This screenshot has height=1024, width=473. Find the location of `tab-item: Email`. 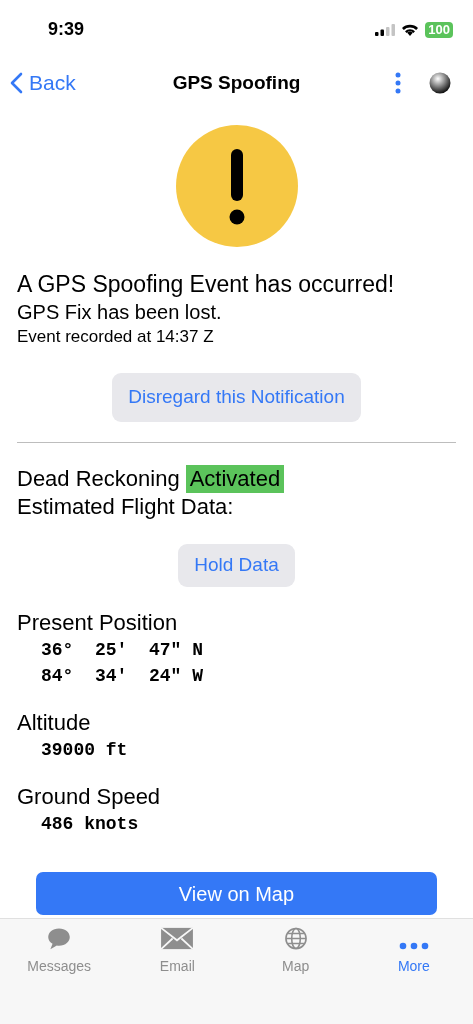

tab-item: Email is located at coordinates (177, 952).